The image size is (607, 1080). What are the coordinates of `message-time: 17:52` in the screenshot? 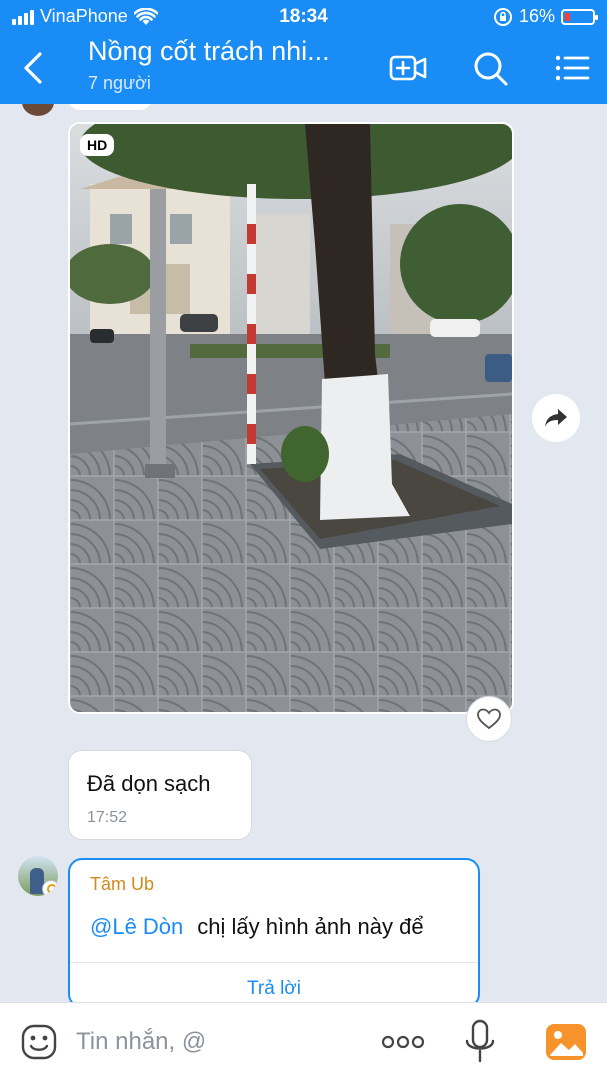 It's located at (107, 817).